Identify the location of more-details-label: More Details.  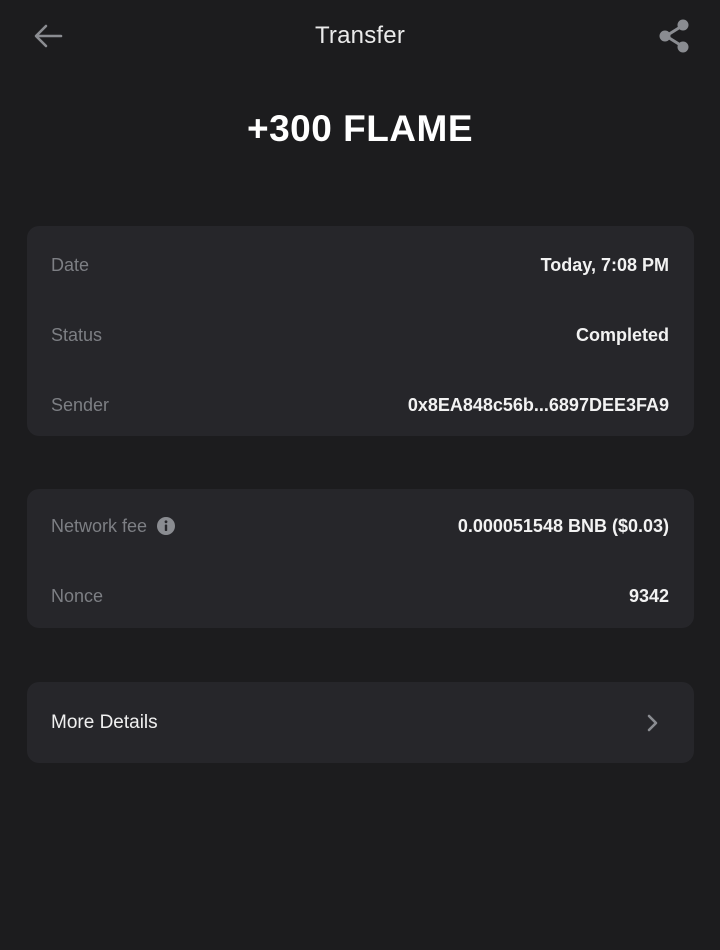
(104, 722).